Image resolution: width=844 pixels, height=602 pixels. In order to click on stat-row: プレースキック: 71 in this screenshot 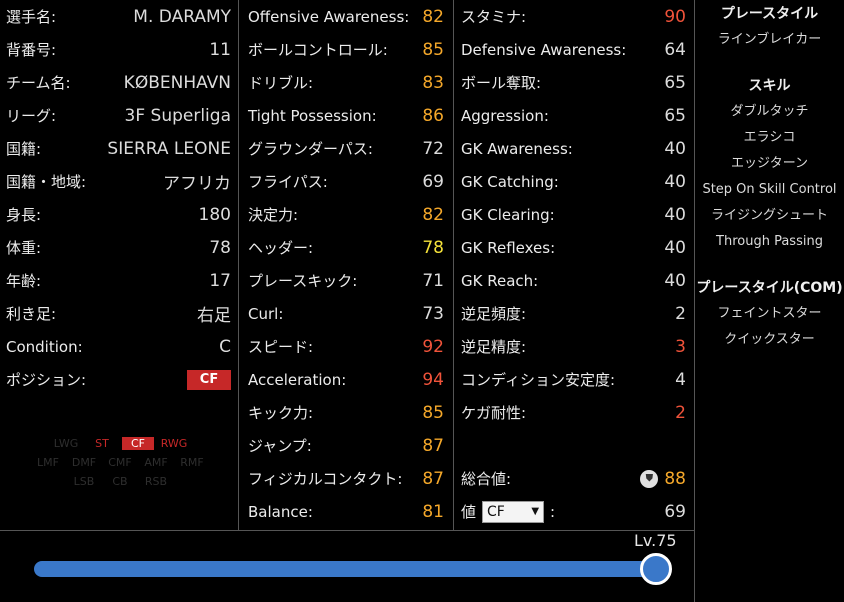, I will do `click(346, 280)`.